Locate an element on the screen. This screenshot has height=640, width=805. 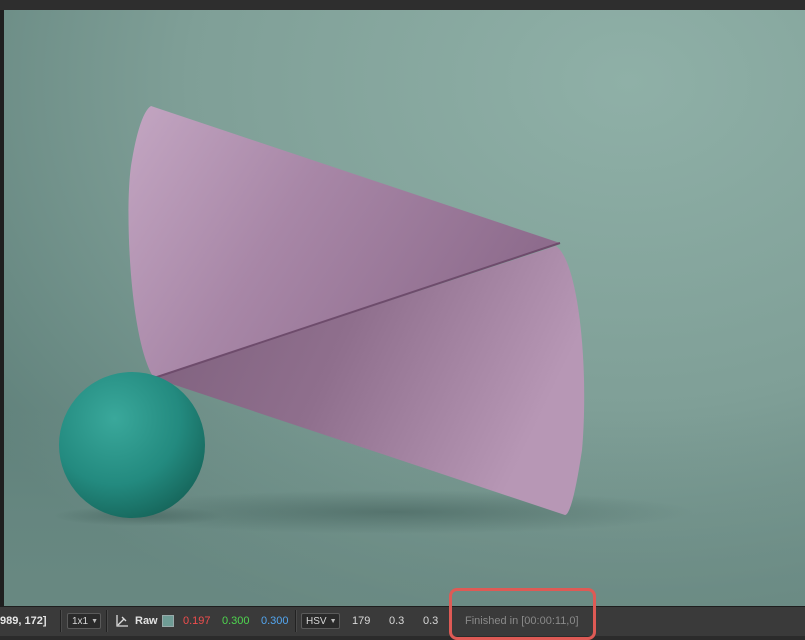
saturation-value: 0.3 is located at coordinates (397, 621).